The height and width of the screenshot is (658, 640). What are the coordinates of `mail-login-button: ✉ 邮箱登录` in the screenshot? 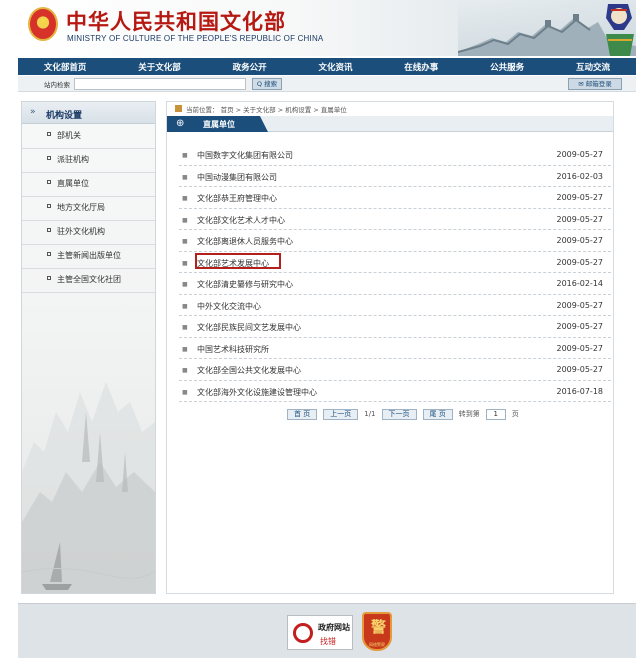 It's located at (595, 84).